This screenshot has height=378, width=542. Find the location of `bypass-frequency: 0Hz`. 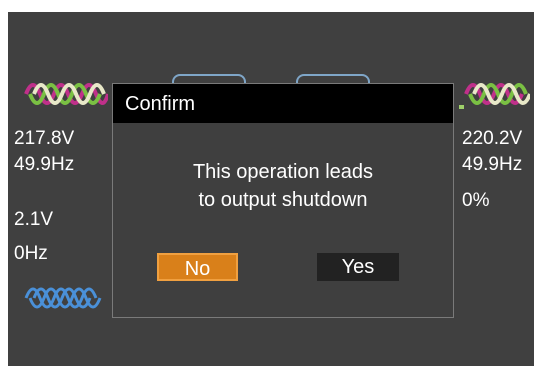

bypass-frequency: 0Hz is located at coordinates (31, 253).